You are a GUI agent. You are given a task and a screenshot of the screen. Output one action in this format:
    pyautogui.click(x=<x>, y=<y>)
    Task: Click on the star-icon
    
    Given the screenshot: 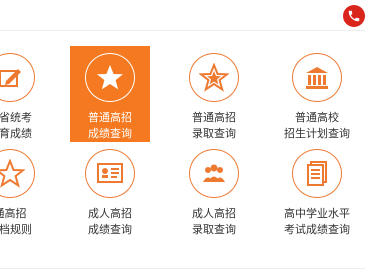 What is the action you would take?
    pyautogui.click(x=110, y=76)
    